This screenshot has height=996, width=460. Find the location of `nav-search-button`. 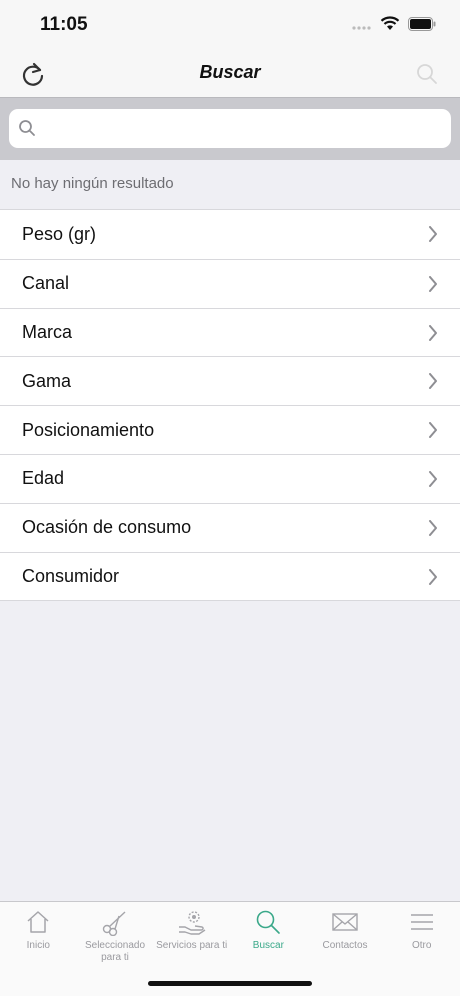

nav-search-button is located at coordinates (427, 74).